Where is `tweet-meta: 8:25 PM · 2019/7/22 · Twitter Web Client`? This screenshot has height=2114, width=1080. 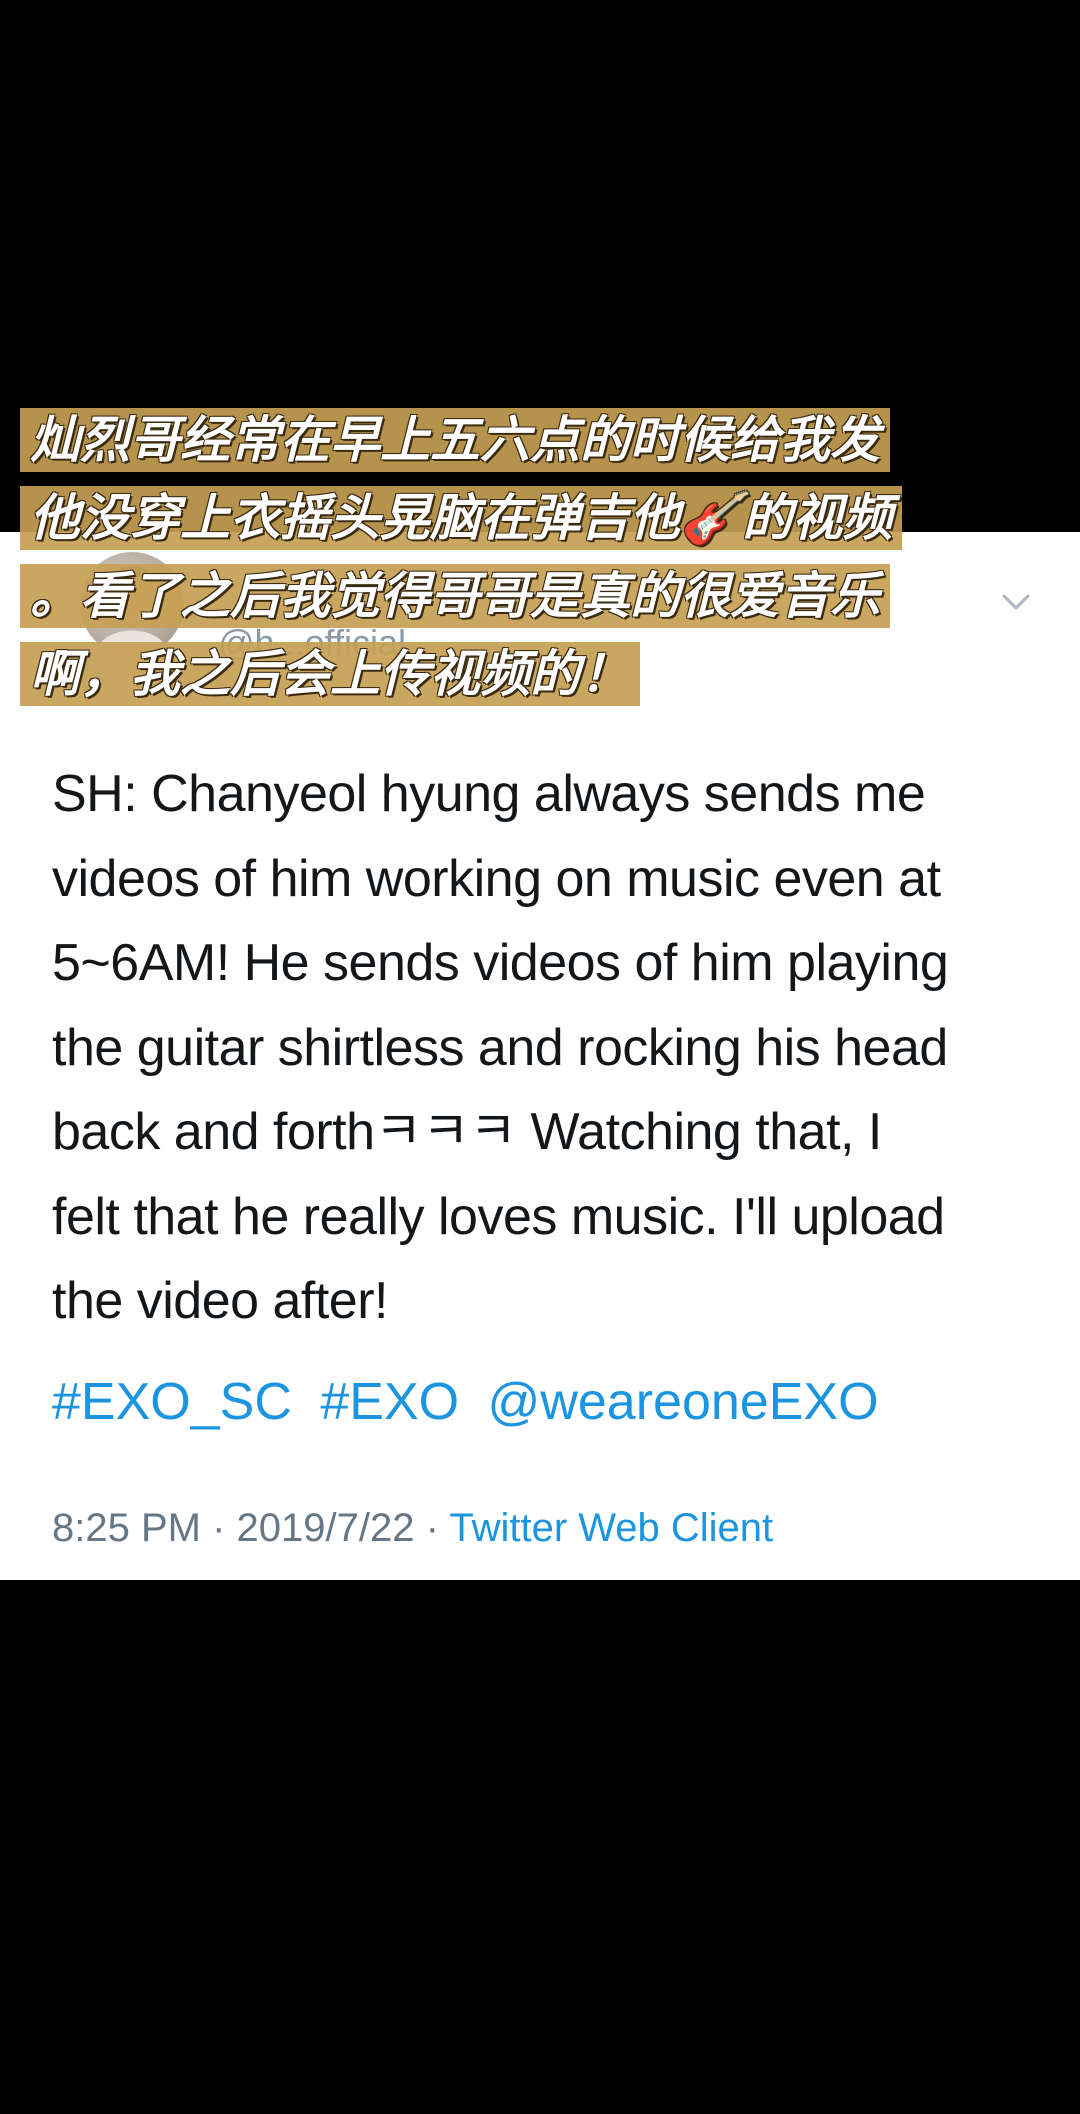
tweet-meta: 8:25 PM · 2019/7/22 · Twitter Web Client is located at coordinates (412, 1528).